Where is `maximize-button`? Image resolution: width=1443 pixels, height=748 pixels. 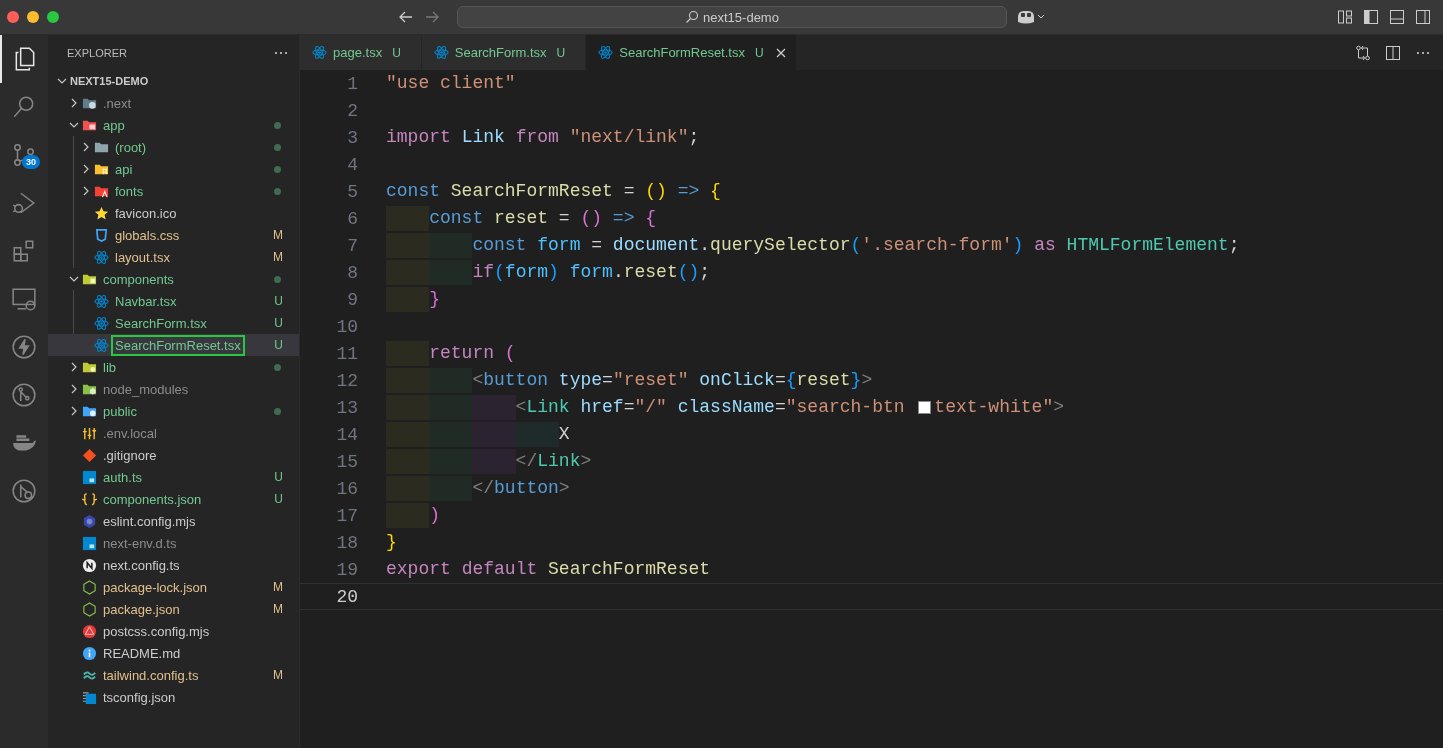
maximize-button is located at coordinates (53, 17).